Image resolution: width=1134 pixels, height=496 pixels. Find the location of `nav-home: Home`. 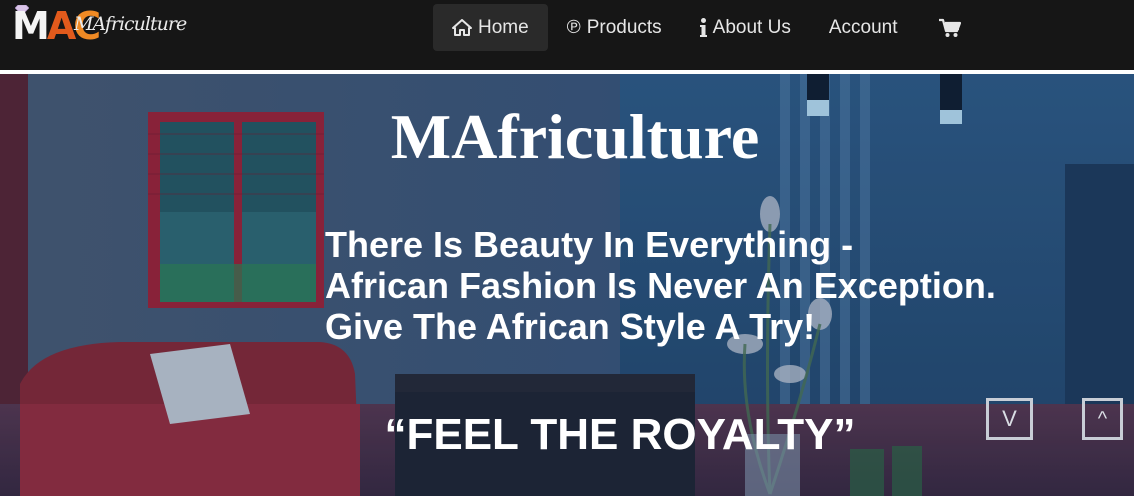

nav-home: Home is located at coordinates (490, 27).